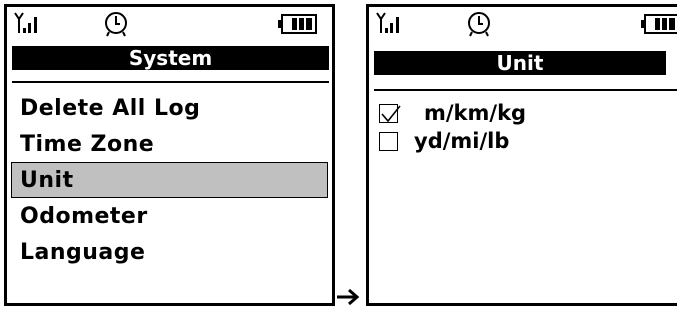 This screenshot has width=677, height=309. Describe the element at coordinates (169, 108) in the screenshot. I see `menu-item-delete-all-log: Delete All Log` at that location.